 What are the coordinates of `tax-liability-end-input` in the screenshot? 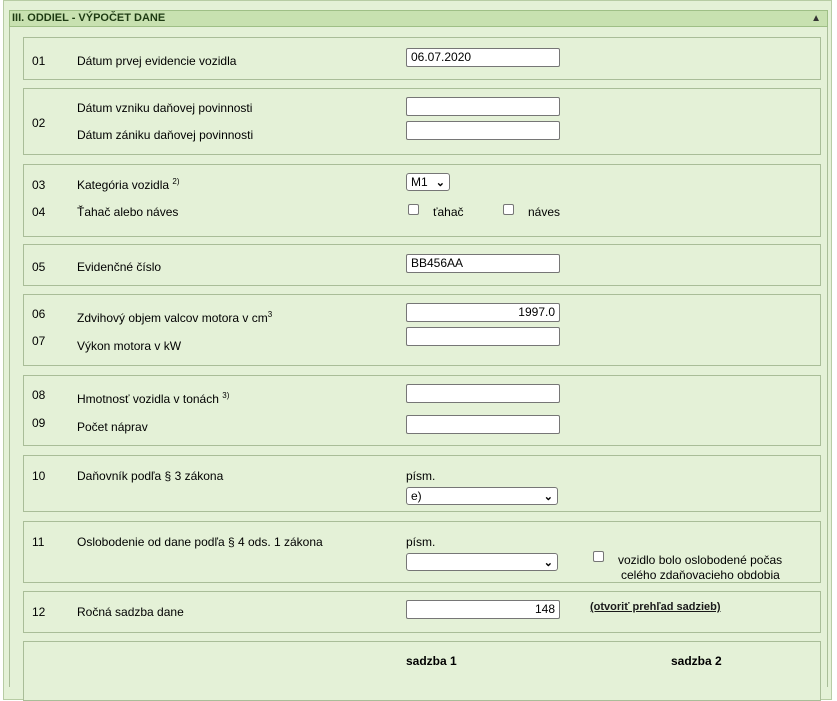 It's located at (483, 130).